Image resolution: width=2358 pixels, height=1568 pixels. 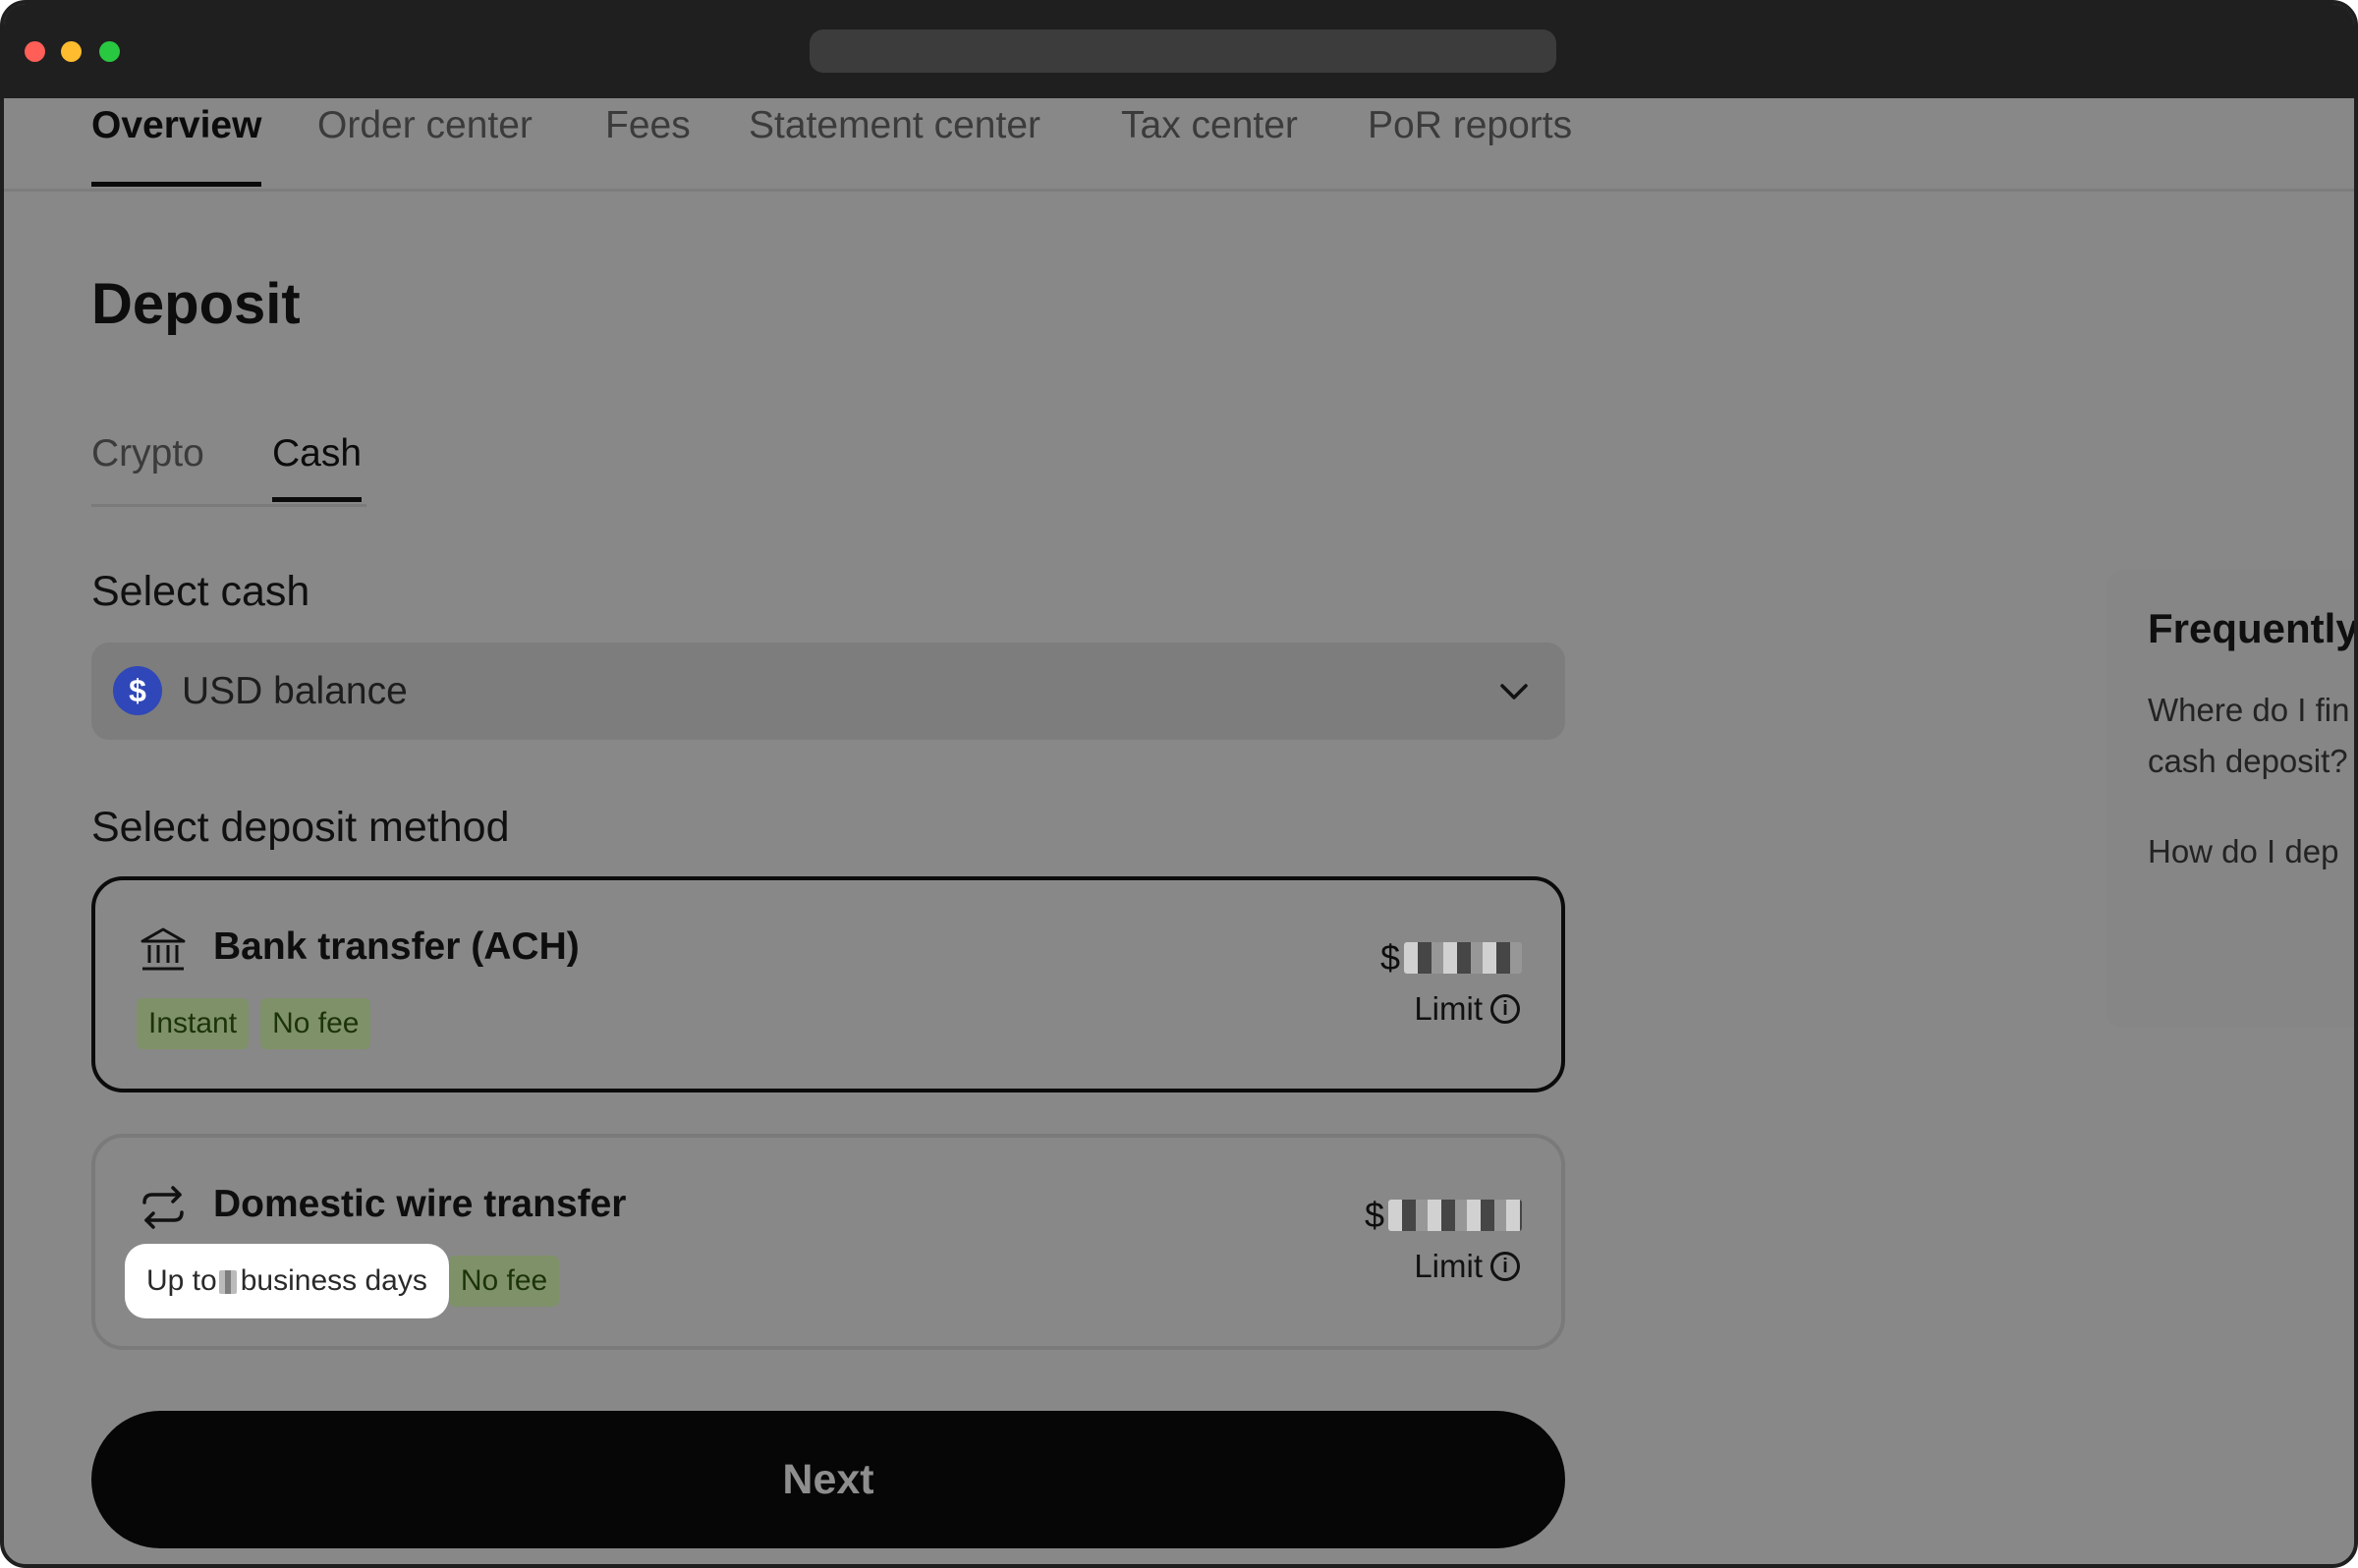 I want to click on tag-prefix: Up to, so click(x=181, y=1280).